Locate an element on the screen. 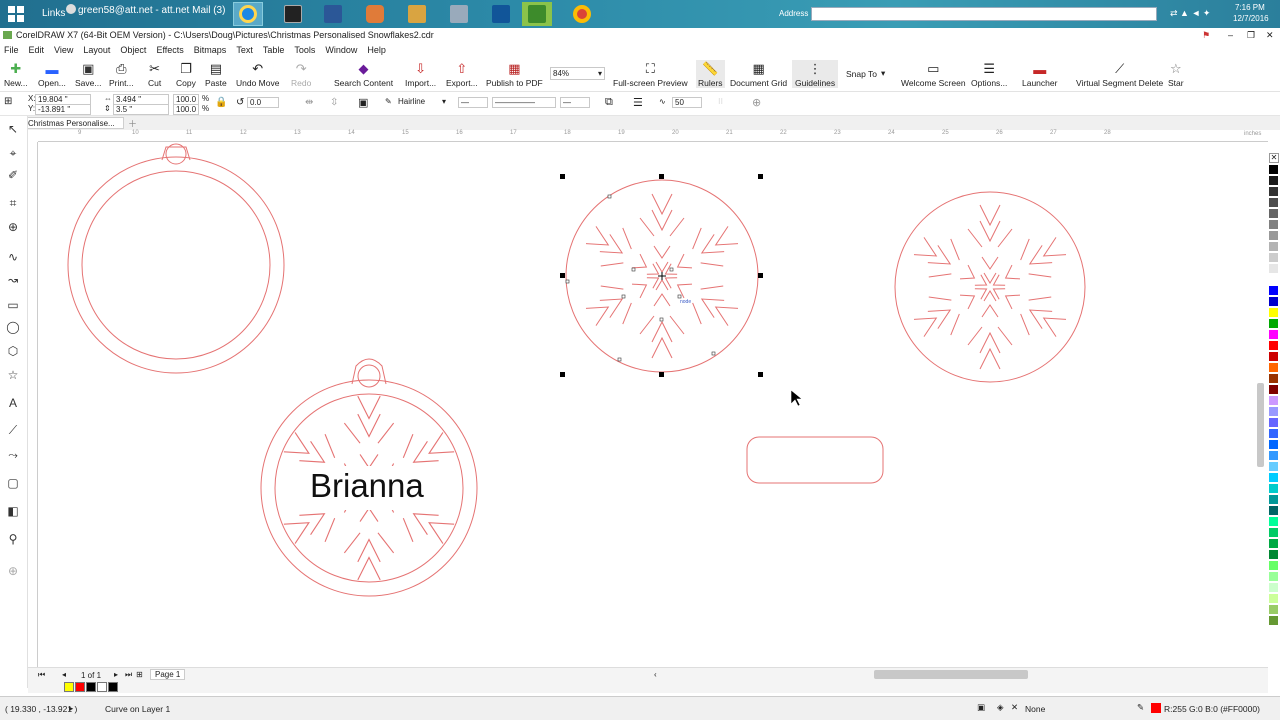 Image resolution: width=1280 pixels, height=720 pixels. app-icon-s is located at coordinates (501, 14).